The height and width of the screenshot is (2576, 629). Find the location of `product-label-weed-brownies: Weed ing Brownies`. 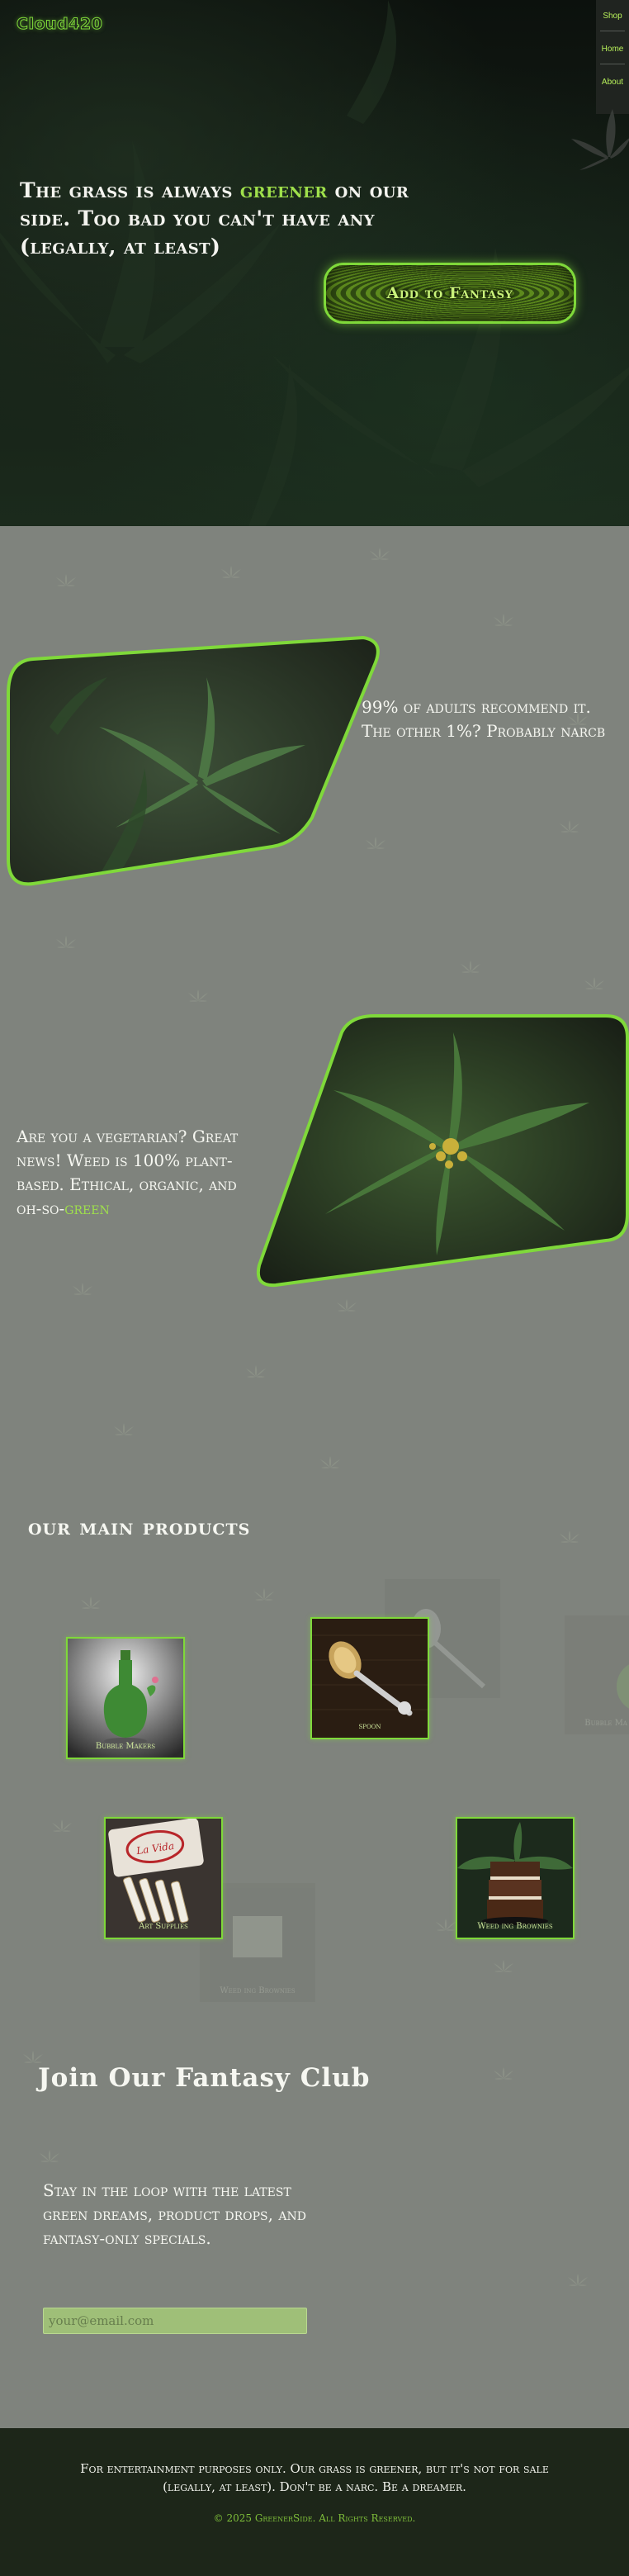

product-label-weed-brownies: Weed ing Brownies is located at coordinates (515, 1927).